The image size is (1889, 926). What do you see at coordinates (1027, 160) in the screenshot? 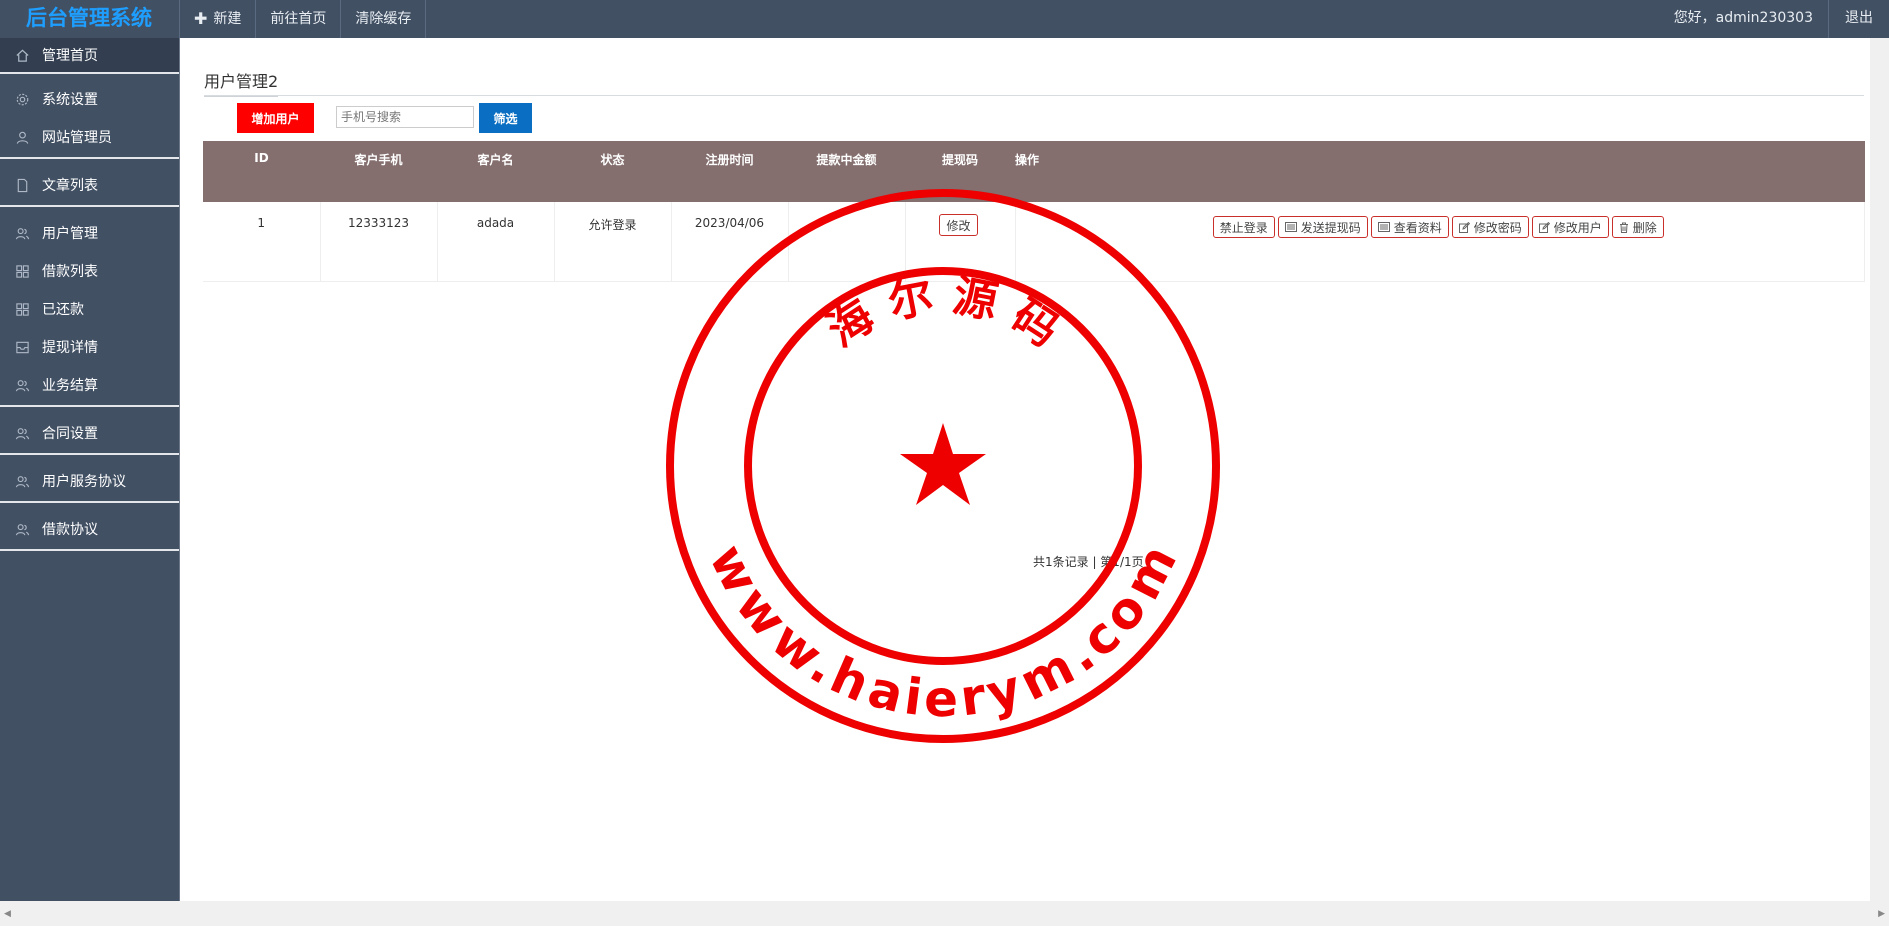
I see `column-header-actions: 操作` at bounding box center [1027, 160].